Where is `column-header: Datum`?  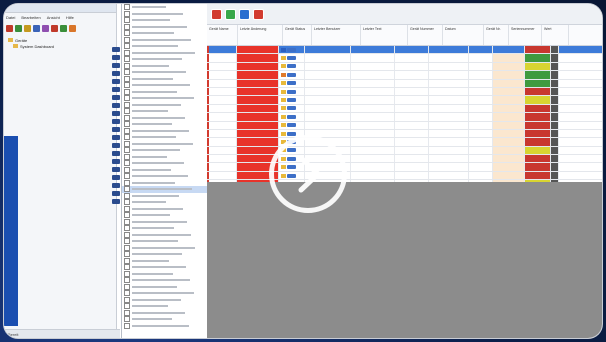
column-header: Datum is located at coordinates (463, 35).